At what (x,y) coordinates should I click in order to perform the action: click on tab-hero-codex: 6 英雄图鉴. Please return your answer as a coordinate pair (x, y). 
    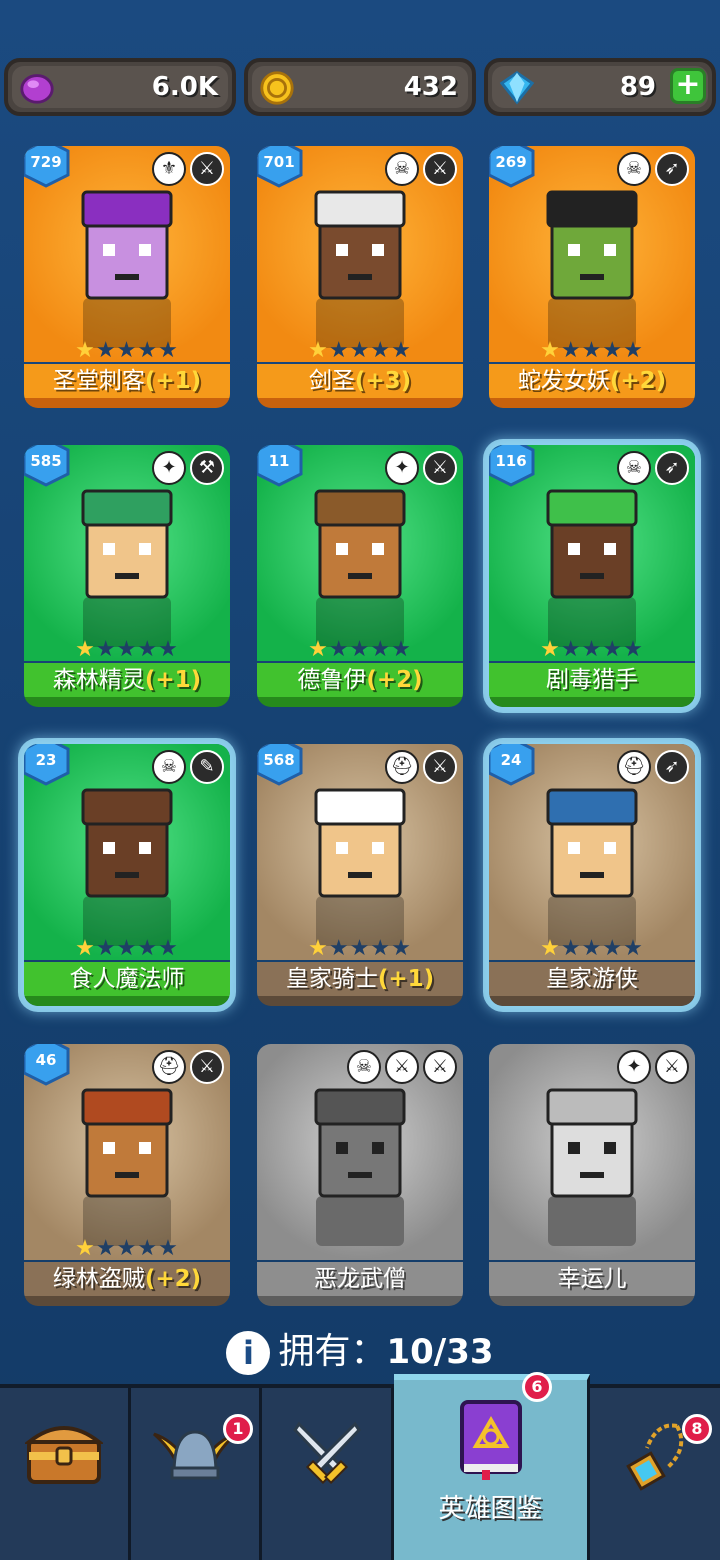
    Looking at the image, I should click on (492, 1466).